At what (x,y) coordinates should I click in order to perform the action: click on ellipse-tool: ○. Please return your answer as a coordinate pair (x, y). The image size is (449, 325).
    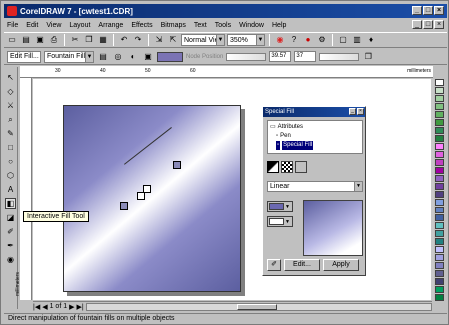
    Looking at the image, I should click on (10, 161).